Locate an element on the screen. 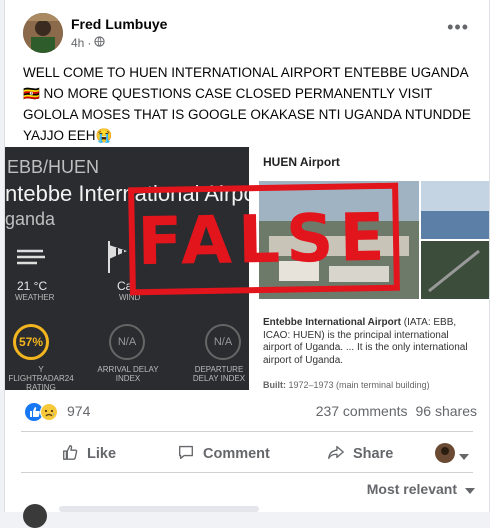  windsock-icon is located at coordinates (118, 258).